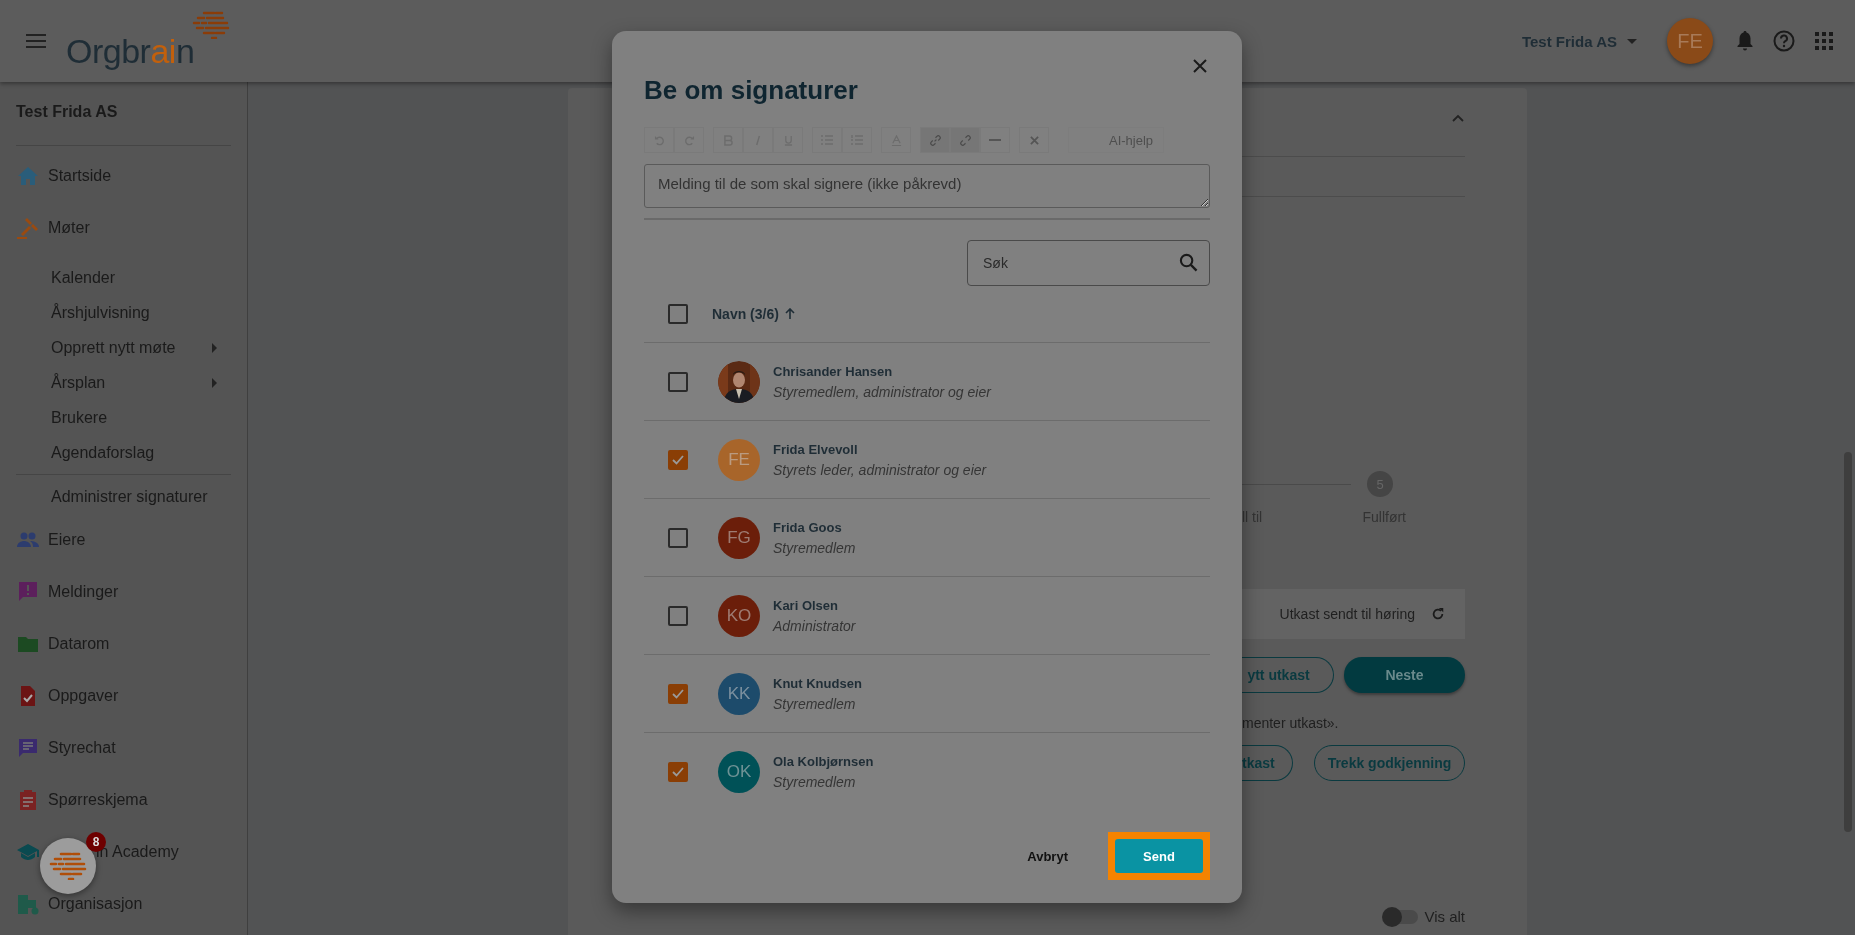 The image size is (1855, 935). What do you see at coordinates (823, 761) in the screenshot?
I see `person-name: Ola Kolbjørnsen` at bounding box center [823, 761].